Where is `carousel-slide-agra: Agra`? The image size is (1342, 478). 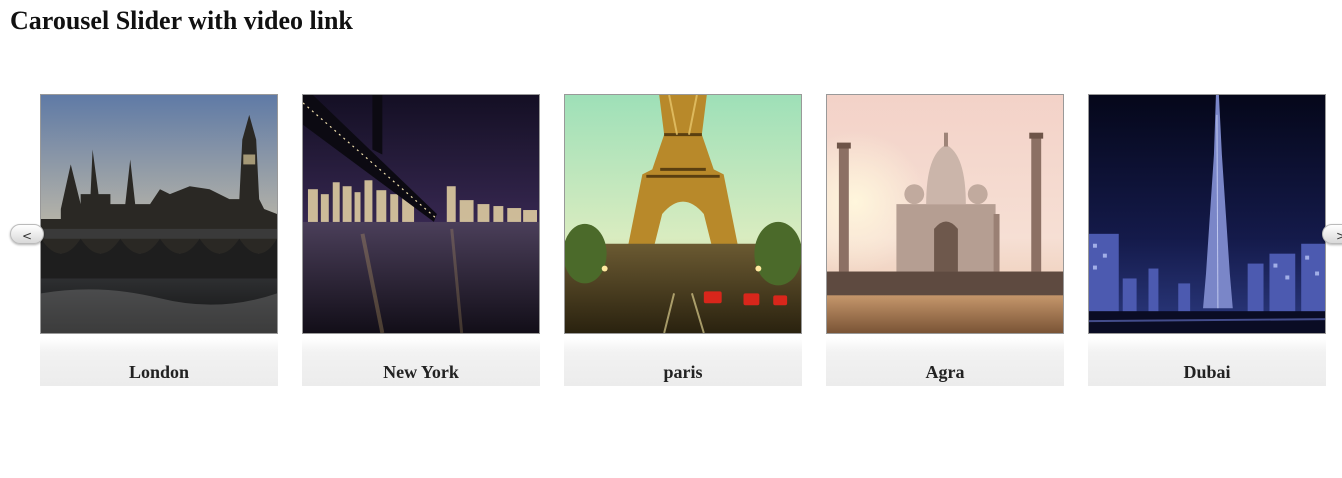
carousel-slide-agra: Agra is located at coordinates (945, 240).